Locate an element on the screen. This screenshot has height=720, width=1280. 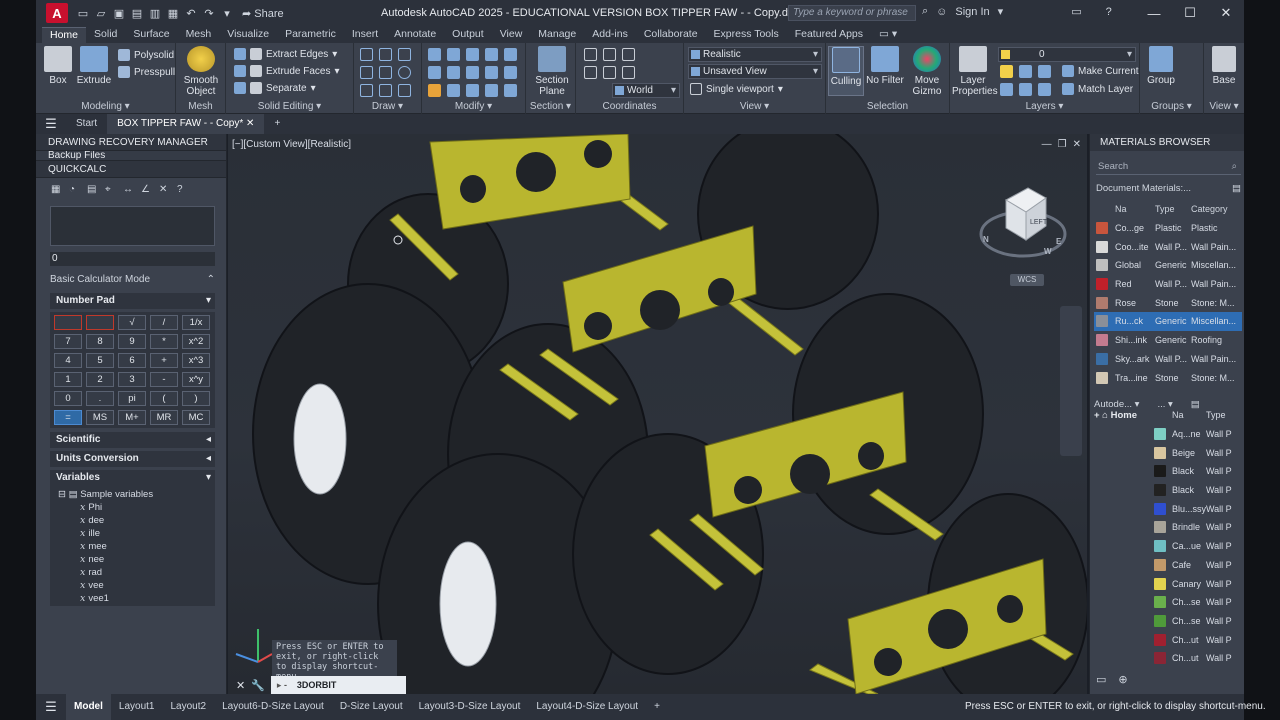
selection-panel-label: Selection is located at coordinates (887, 106).